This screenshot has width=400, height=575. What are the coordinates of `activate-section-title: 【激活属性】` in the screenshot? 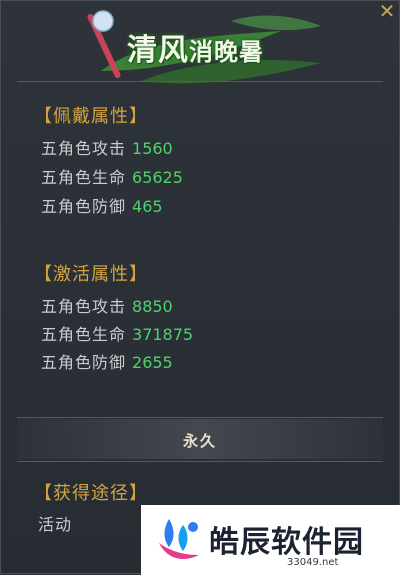 It's located at (91, 274).